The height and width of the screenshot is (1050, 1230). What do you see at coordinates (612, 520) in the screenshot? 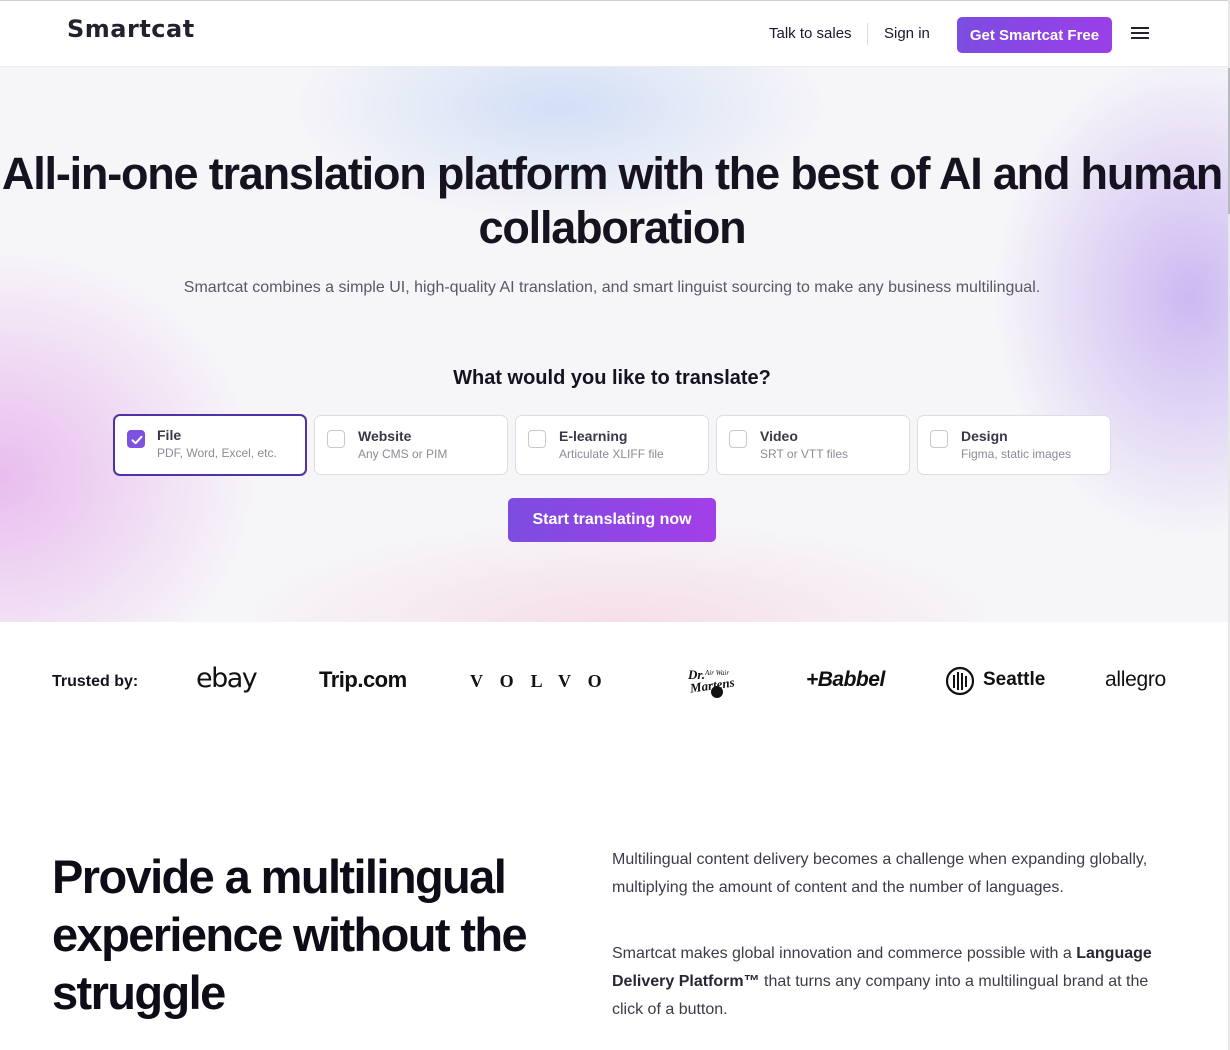
I see `start-translating-button: Start translating now` at bounding box center [612, 520].